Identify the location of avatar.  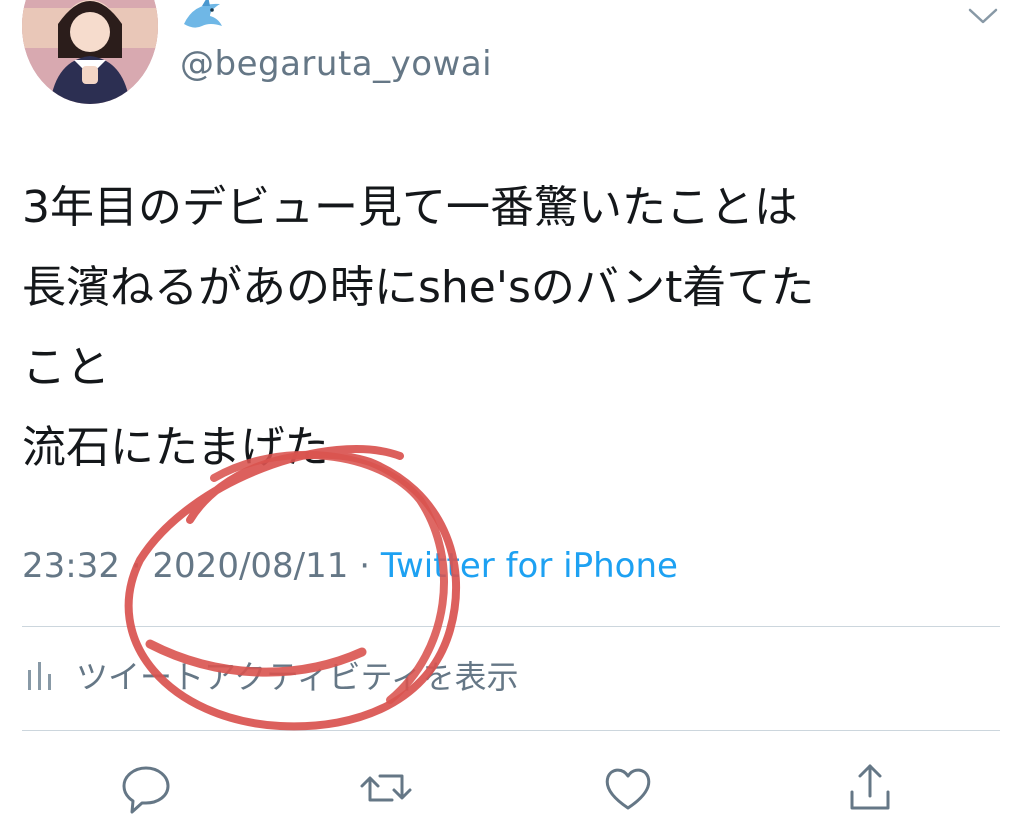
(90, 52).